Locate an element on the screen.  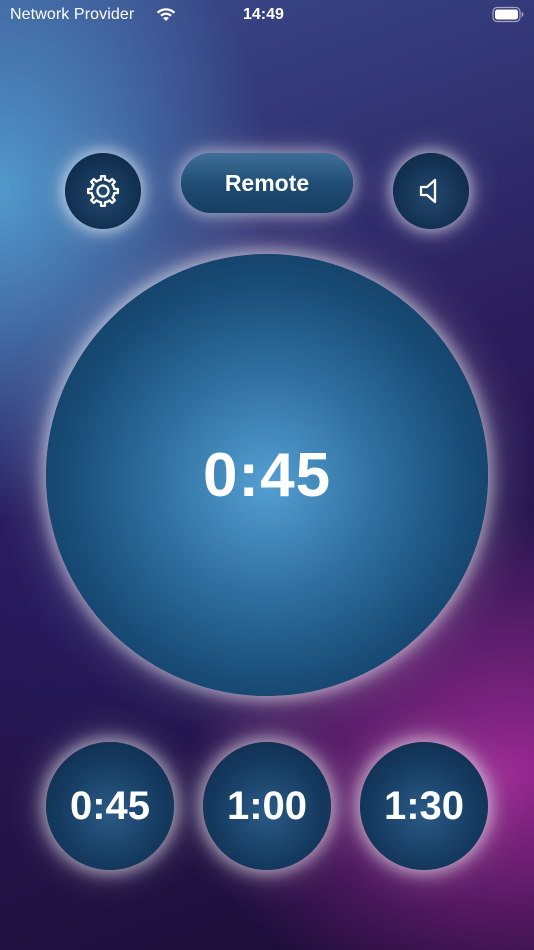
timer-display: 0:45 is located at coordinates (267, 475).